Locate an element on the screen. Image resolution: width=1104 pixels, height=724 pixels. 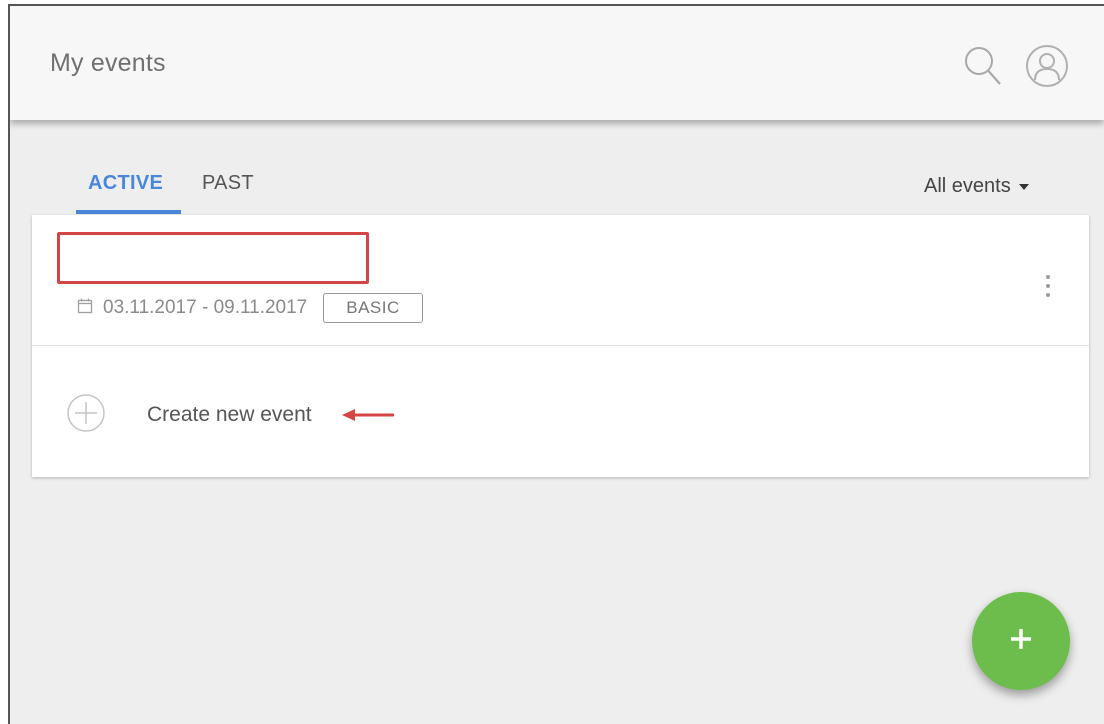
create-event-label: Create new event is located at coordinates (229, 414).